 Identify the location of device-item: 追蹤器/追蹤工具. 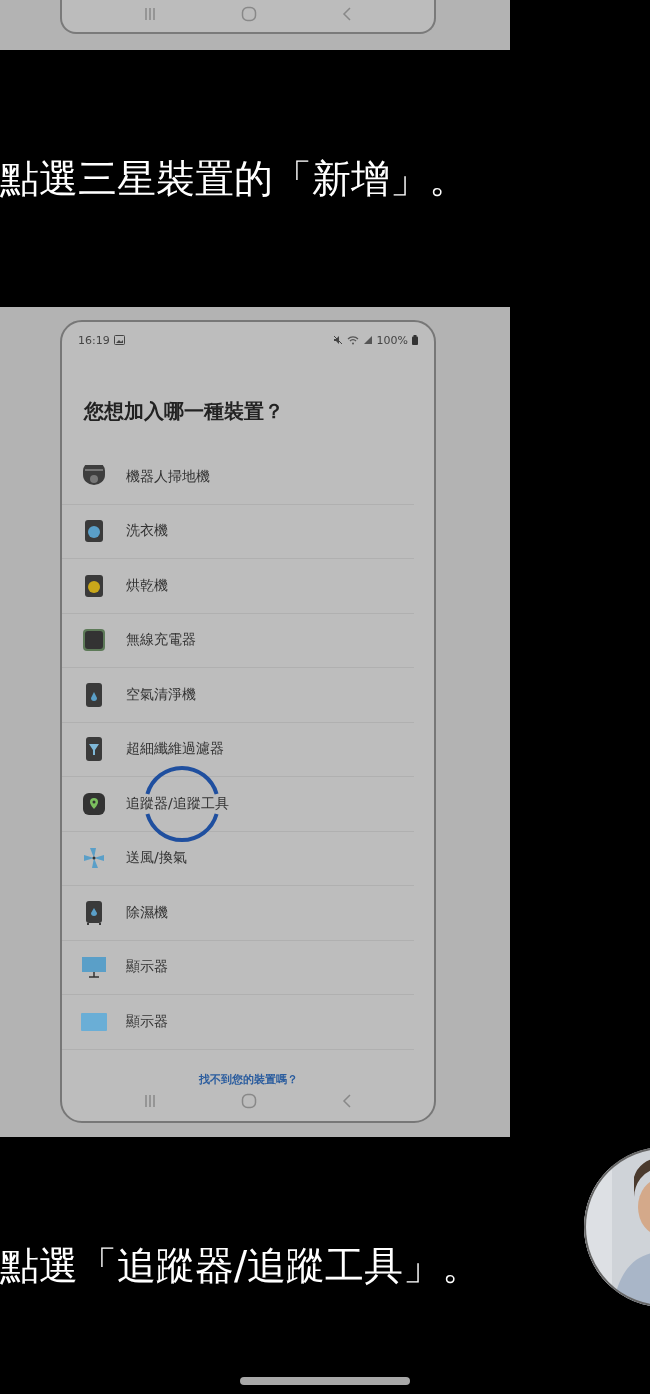
(238, 804).